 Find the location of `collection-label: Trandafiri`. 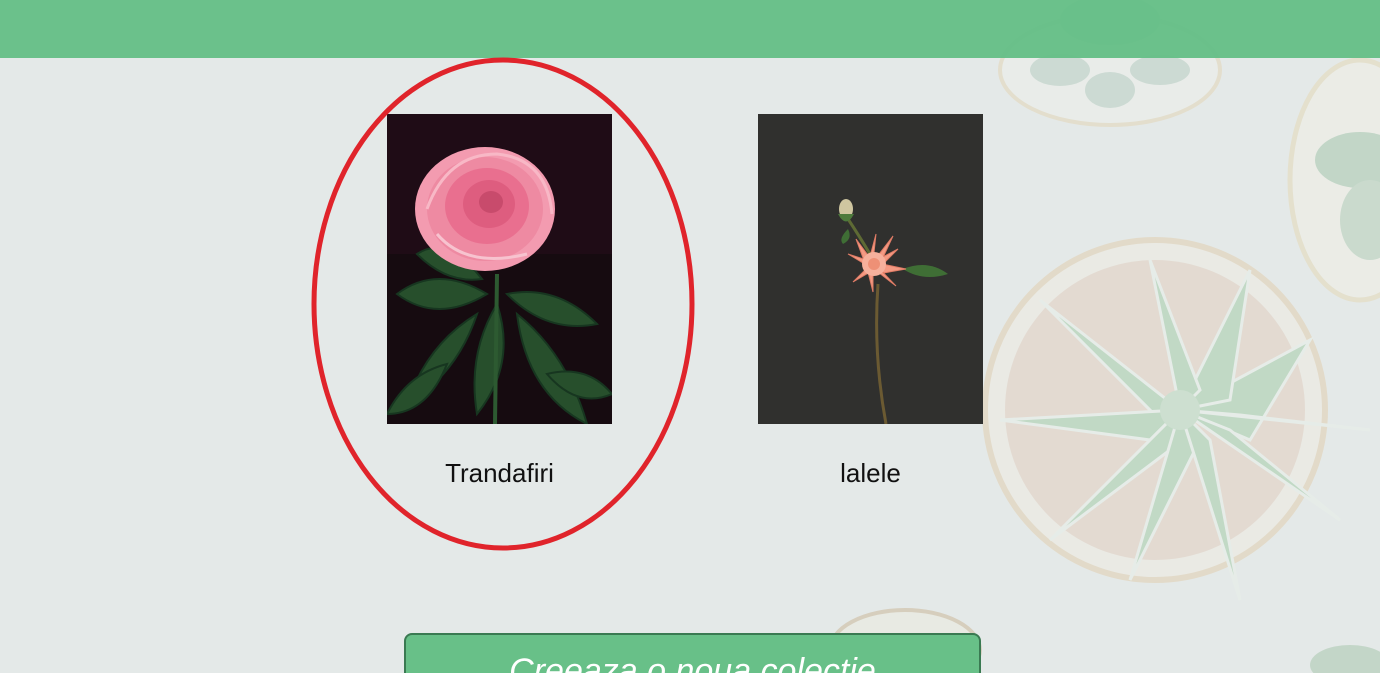

collection-label: Trandafiri is located at coordinates (499, 473).